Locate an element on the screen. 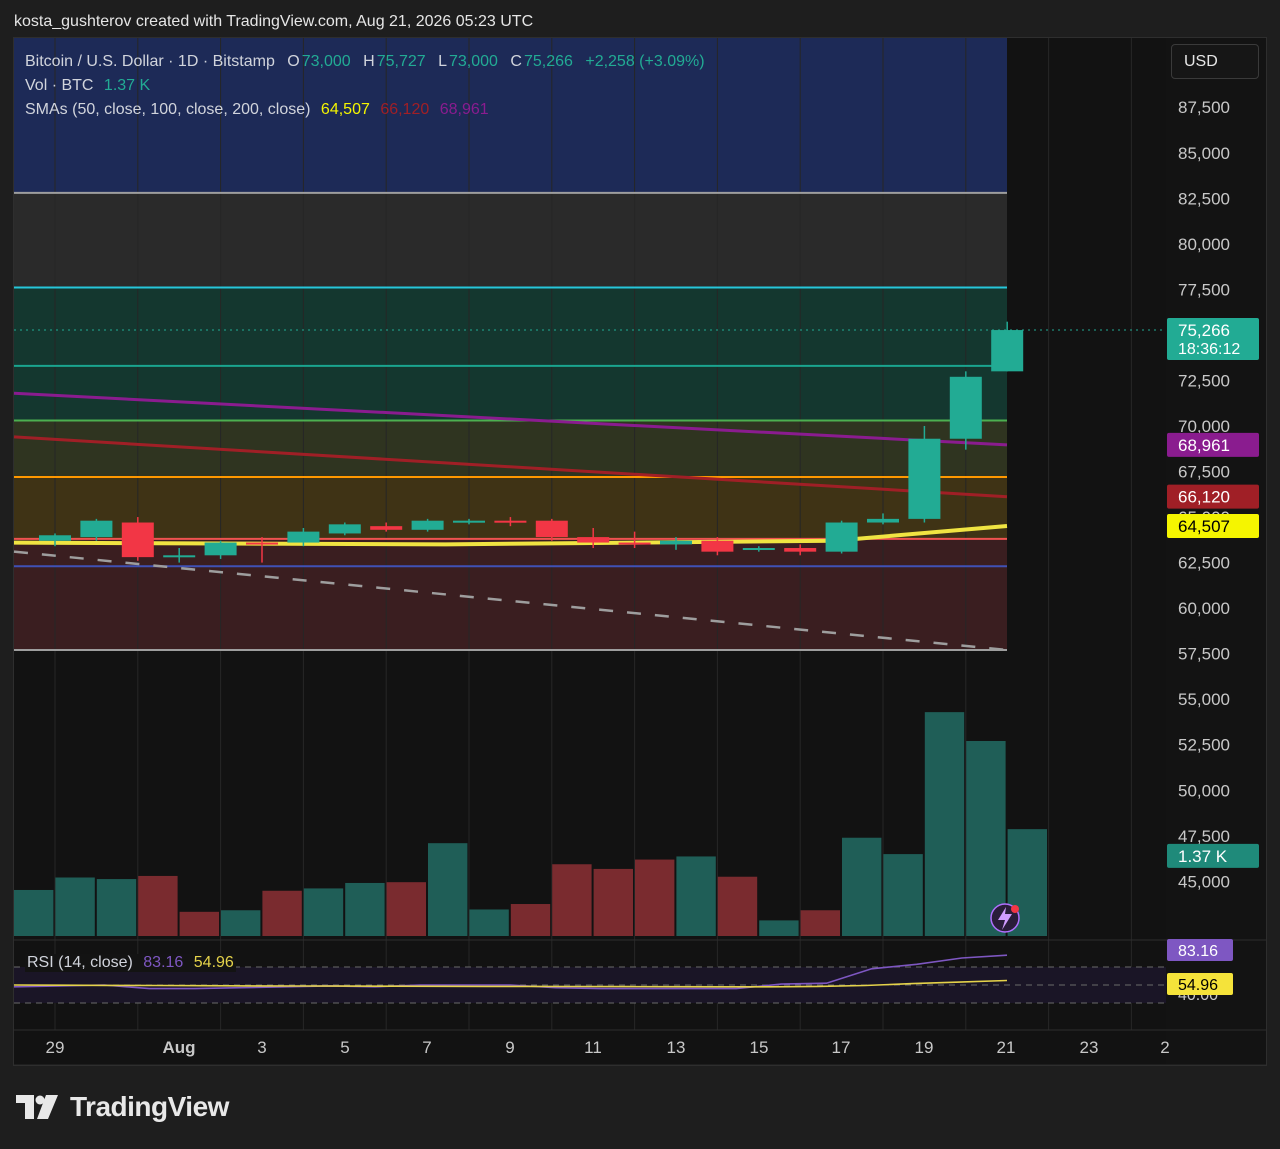 The height and width of the screenshot is (1149, 1280). tradingview-logo: TradingView is located at coordinates (122, 1107).